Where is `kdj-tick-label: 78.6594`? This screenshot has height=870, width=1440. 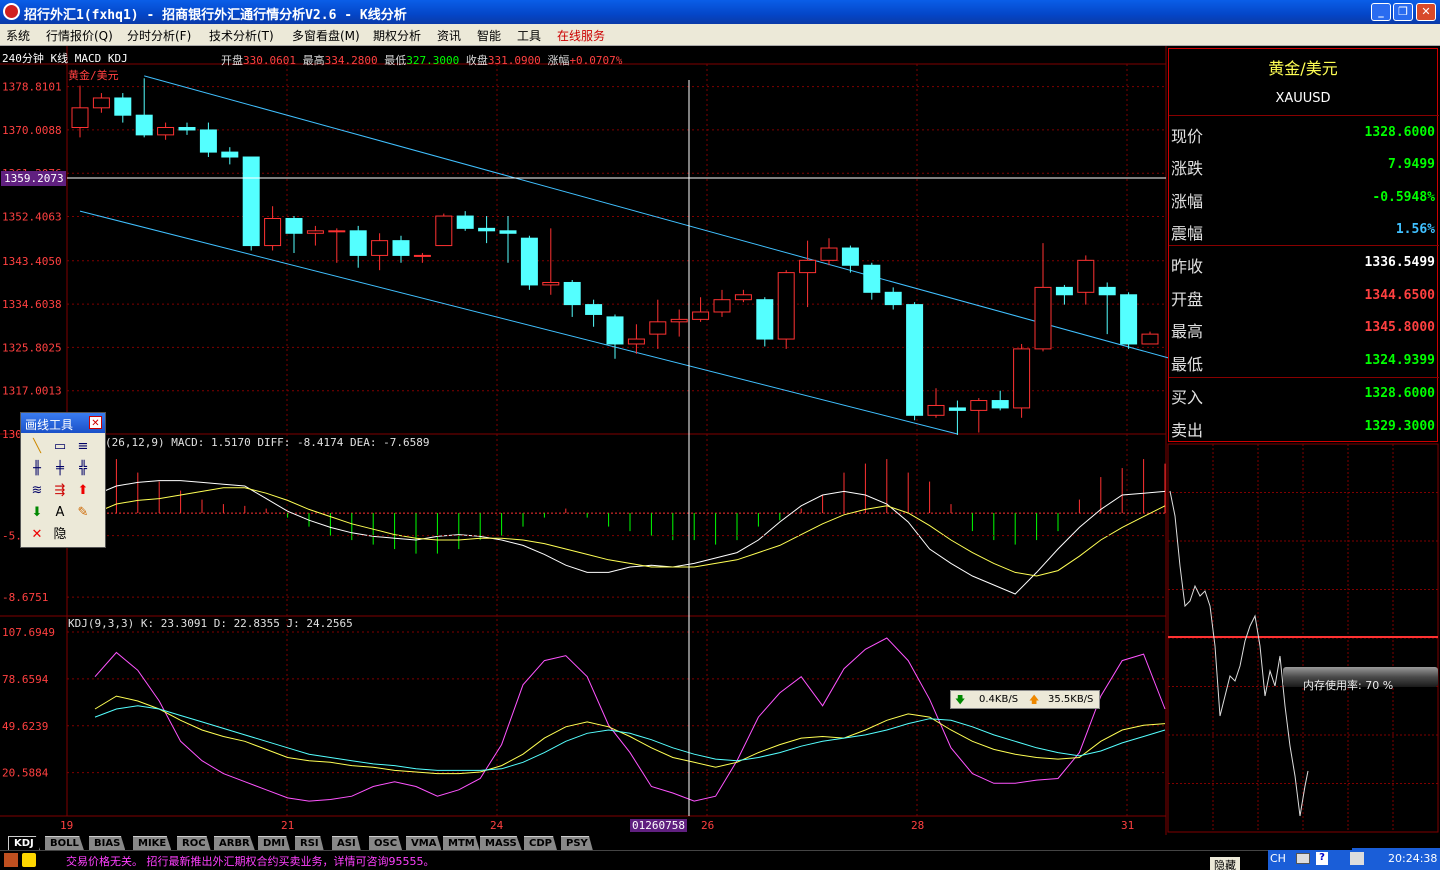
kdj-tick-label: 78.6594 is located at coordinates (25, 679).